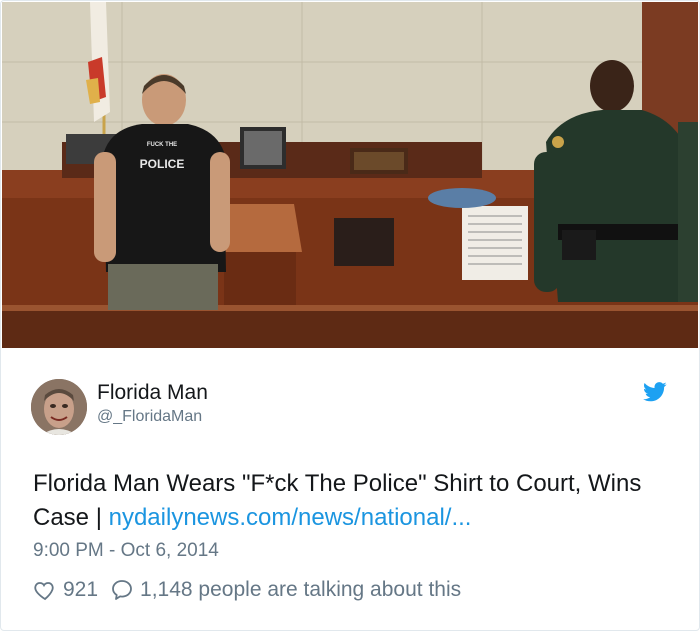 The image size is (700, 631). What do you see at coordinates (59, 407) in the screenshot?
I see `author-avatar` at bounding box center [59, 407].